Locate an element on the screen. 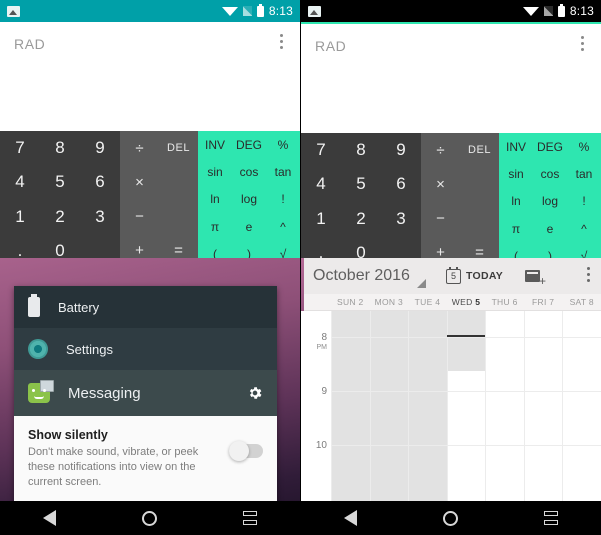  chevron-down-icon is located at coordinates (421, 279).